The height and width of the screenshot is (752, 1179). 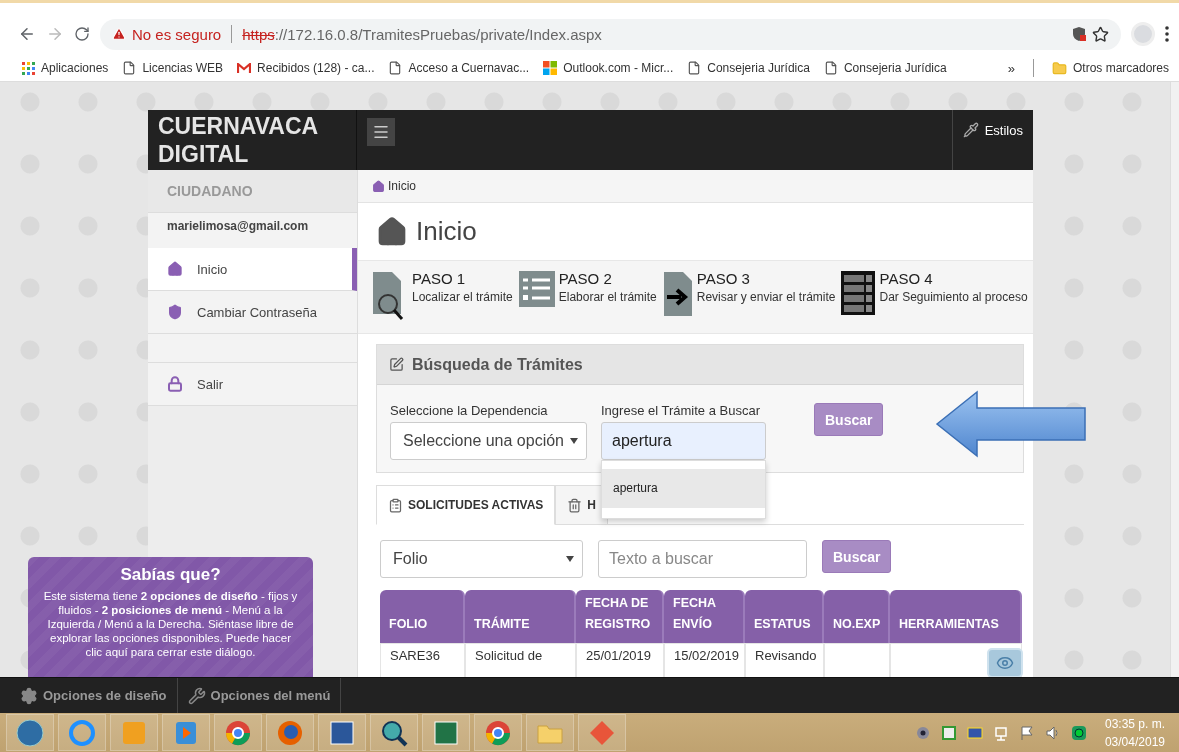 I want to click on tip-popup, so click(x=170, y=617).